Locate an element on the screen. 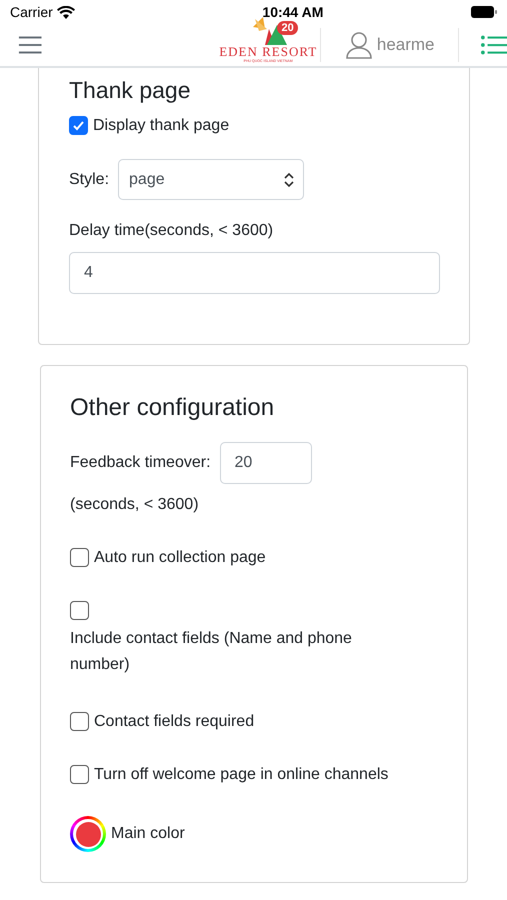  main-color-label: Main color is located at coordinates (148, 834).